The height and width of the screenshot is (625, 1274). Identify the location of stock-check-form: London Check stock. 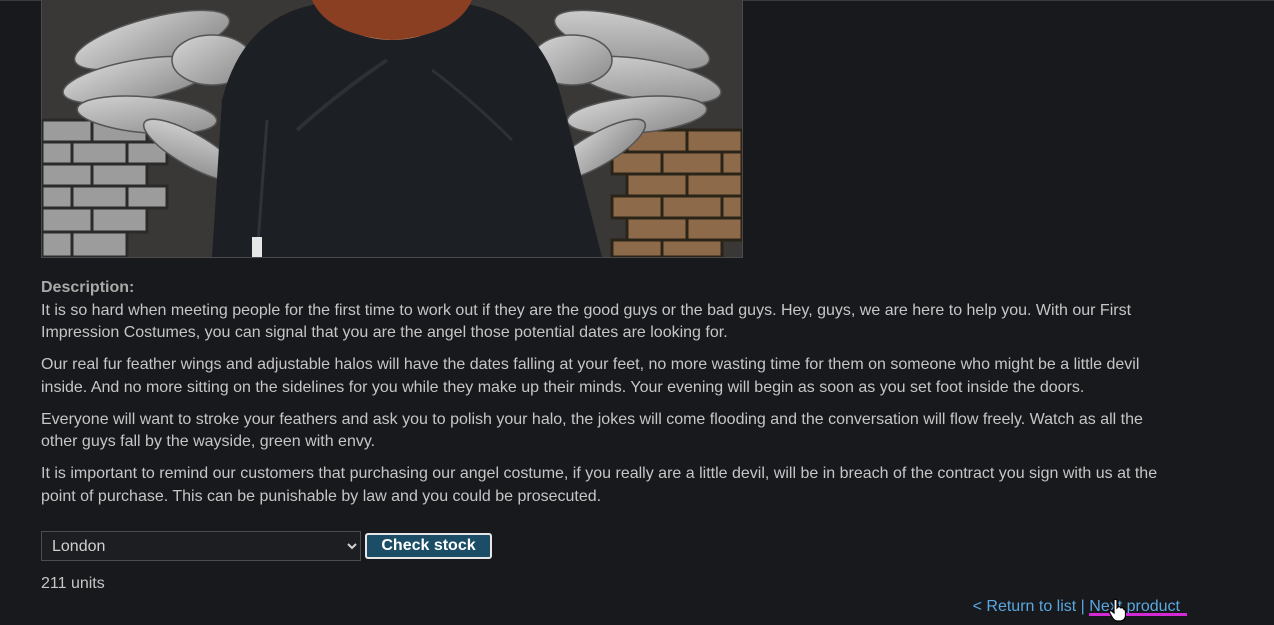
(266, 546).